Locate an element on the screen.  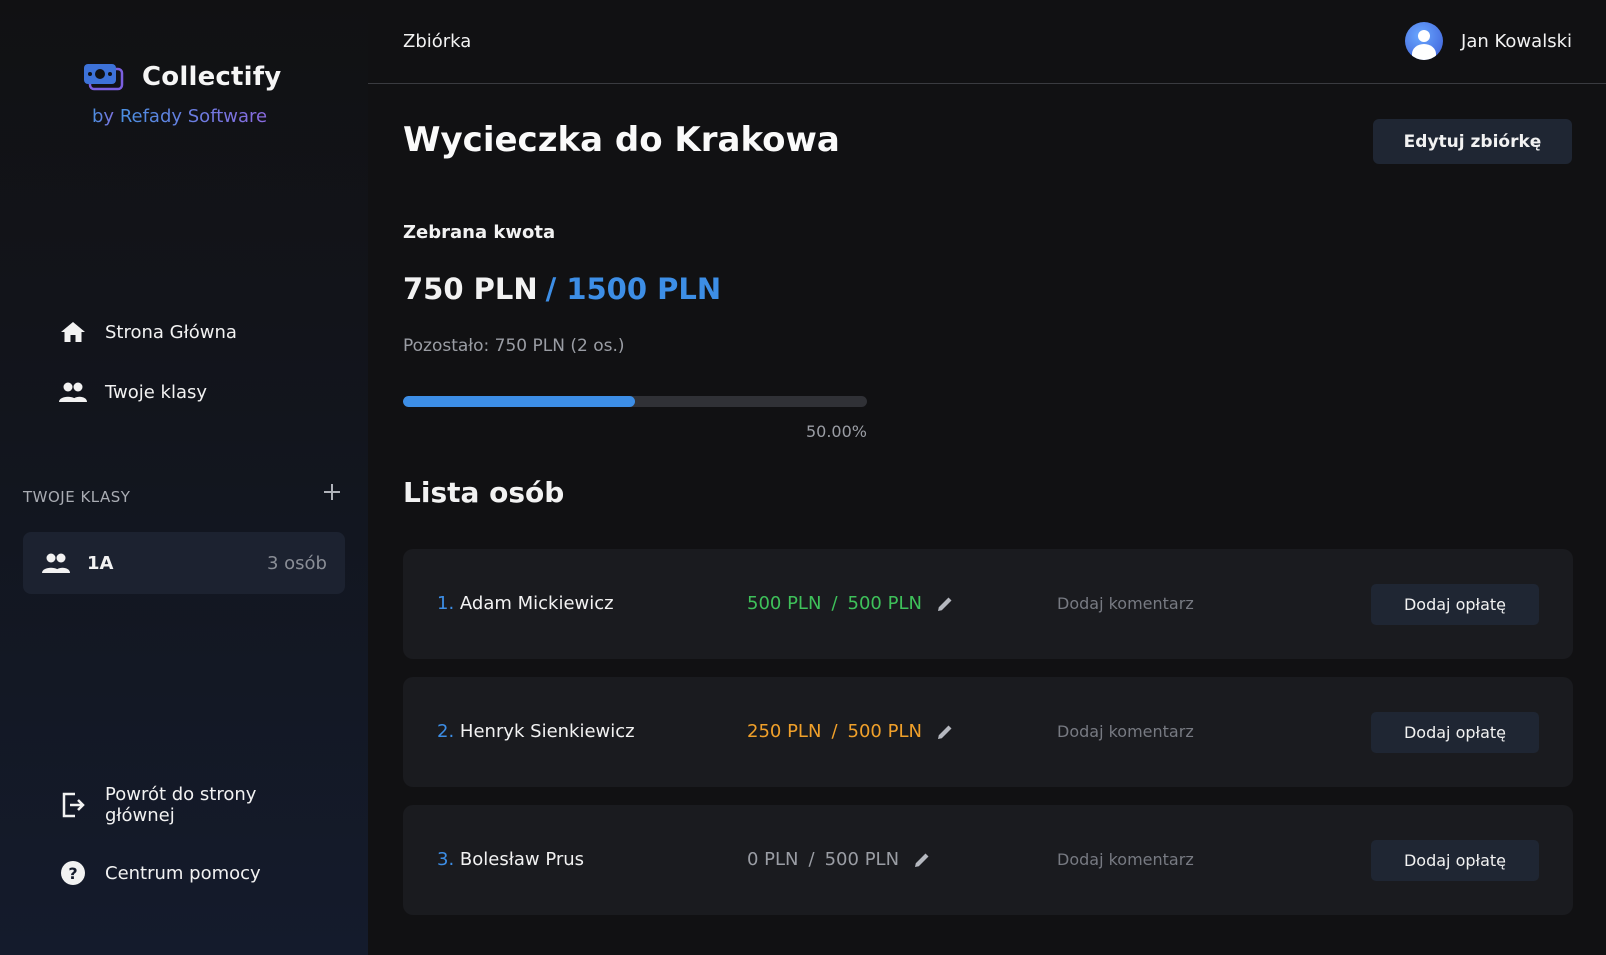
payment-status: 0 PLN / 500 PLN is located at coordinates (839, 859).